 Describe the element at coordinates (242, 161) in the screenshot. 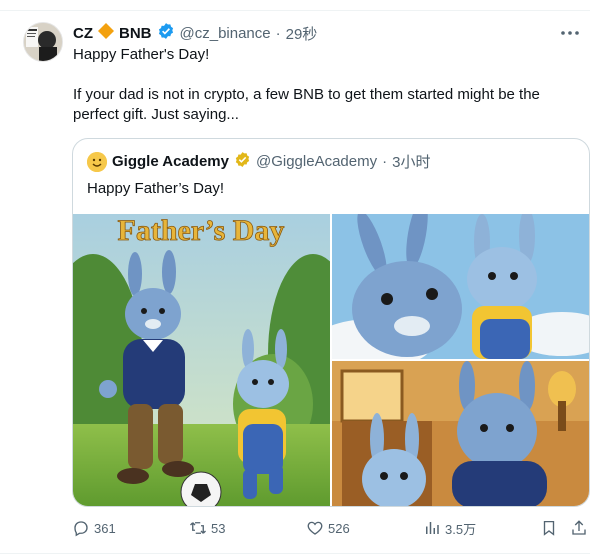

I see `gold-verified-badge-icon` at that location.